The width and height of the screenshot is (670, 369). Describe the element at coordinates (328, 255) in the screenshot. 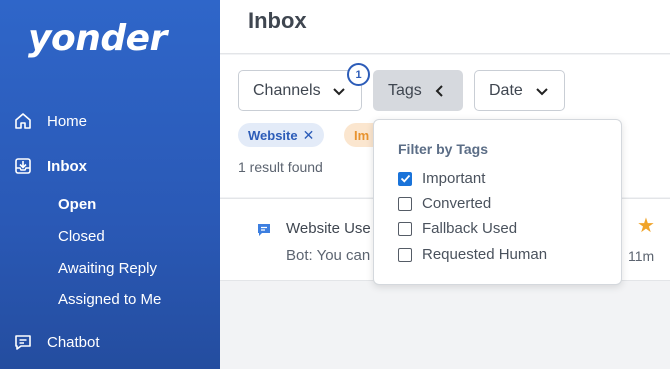

I see `conversation-preview: Bot: You can` at that location.